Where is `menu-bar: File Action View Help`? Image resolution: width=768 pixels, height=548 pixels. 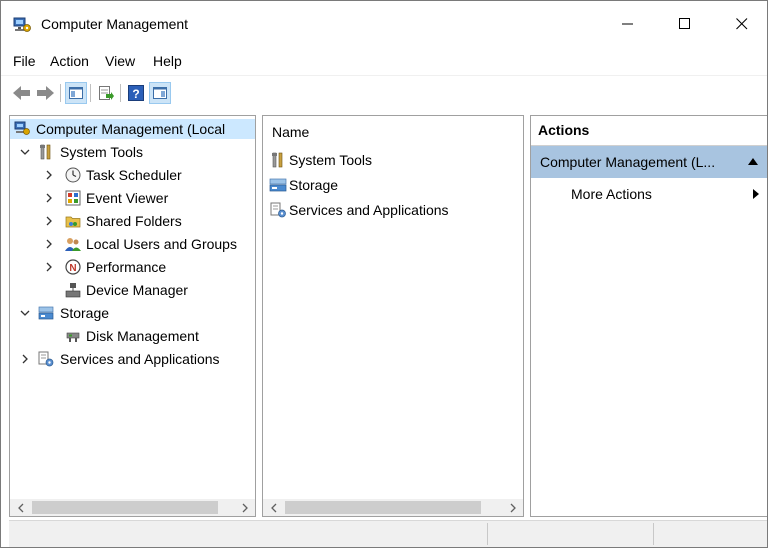 menu-bar: File Action View Help is located at coordinates (384, 60).